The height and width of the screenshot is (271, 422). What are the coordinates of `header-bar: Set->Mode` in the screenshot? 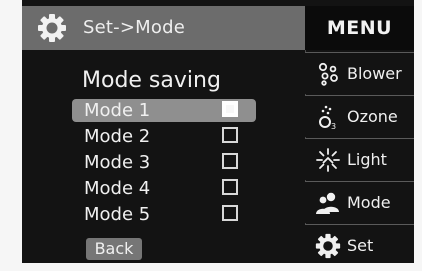 It's located at (163, 28).